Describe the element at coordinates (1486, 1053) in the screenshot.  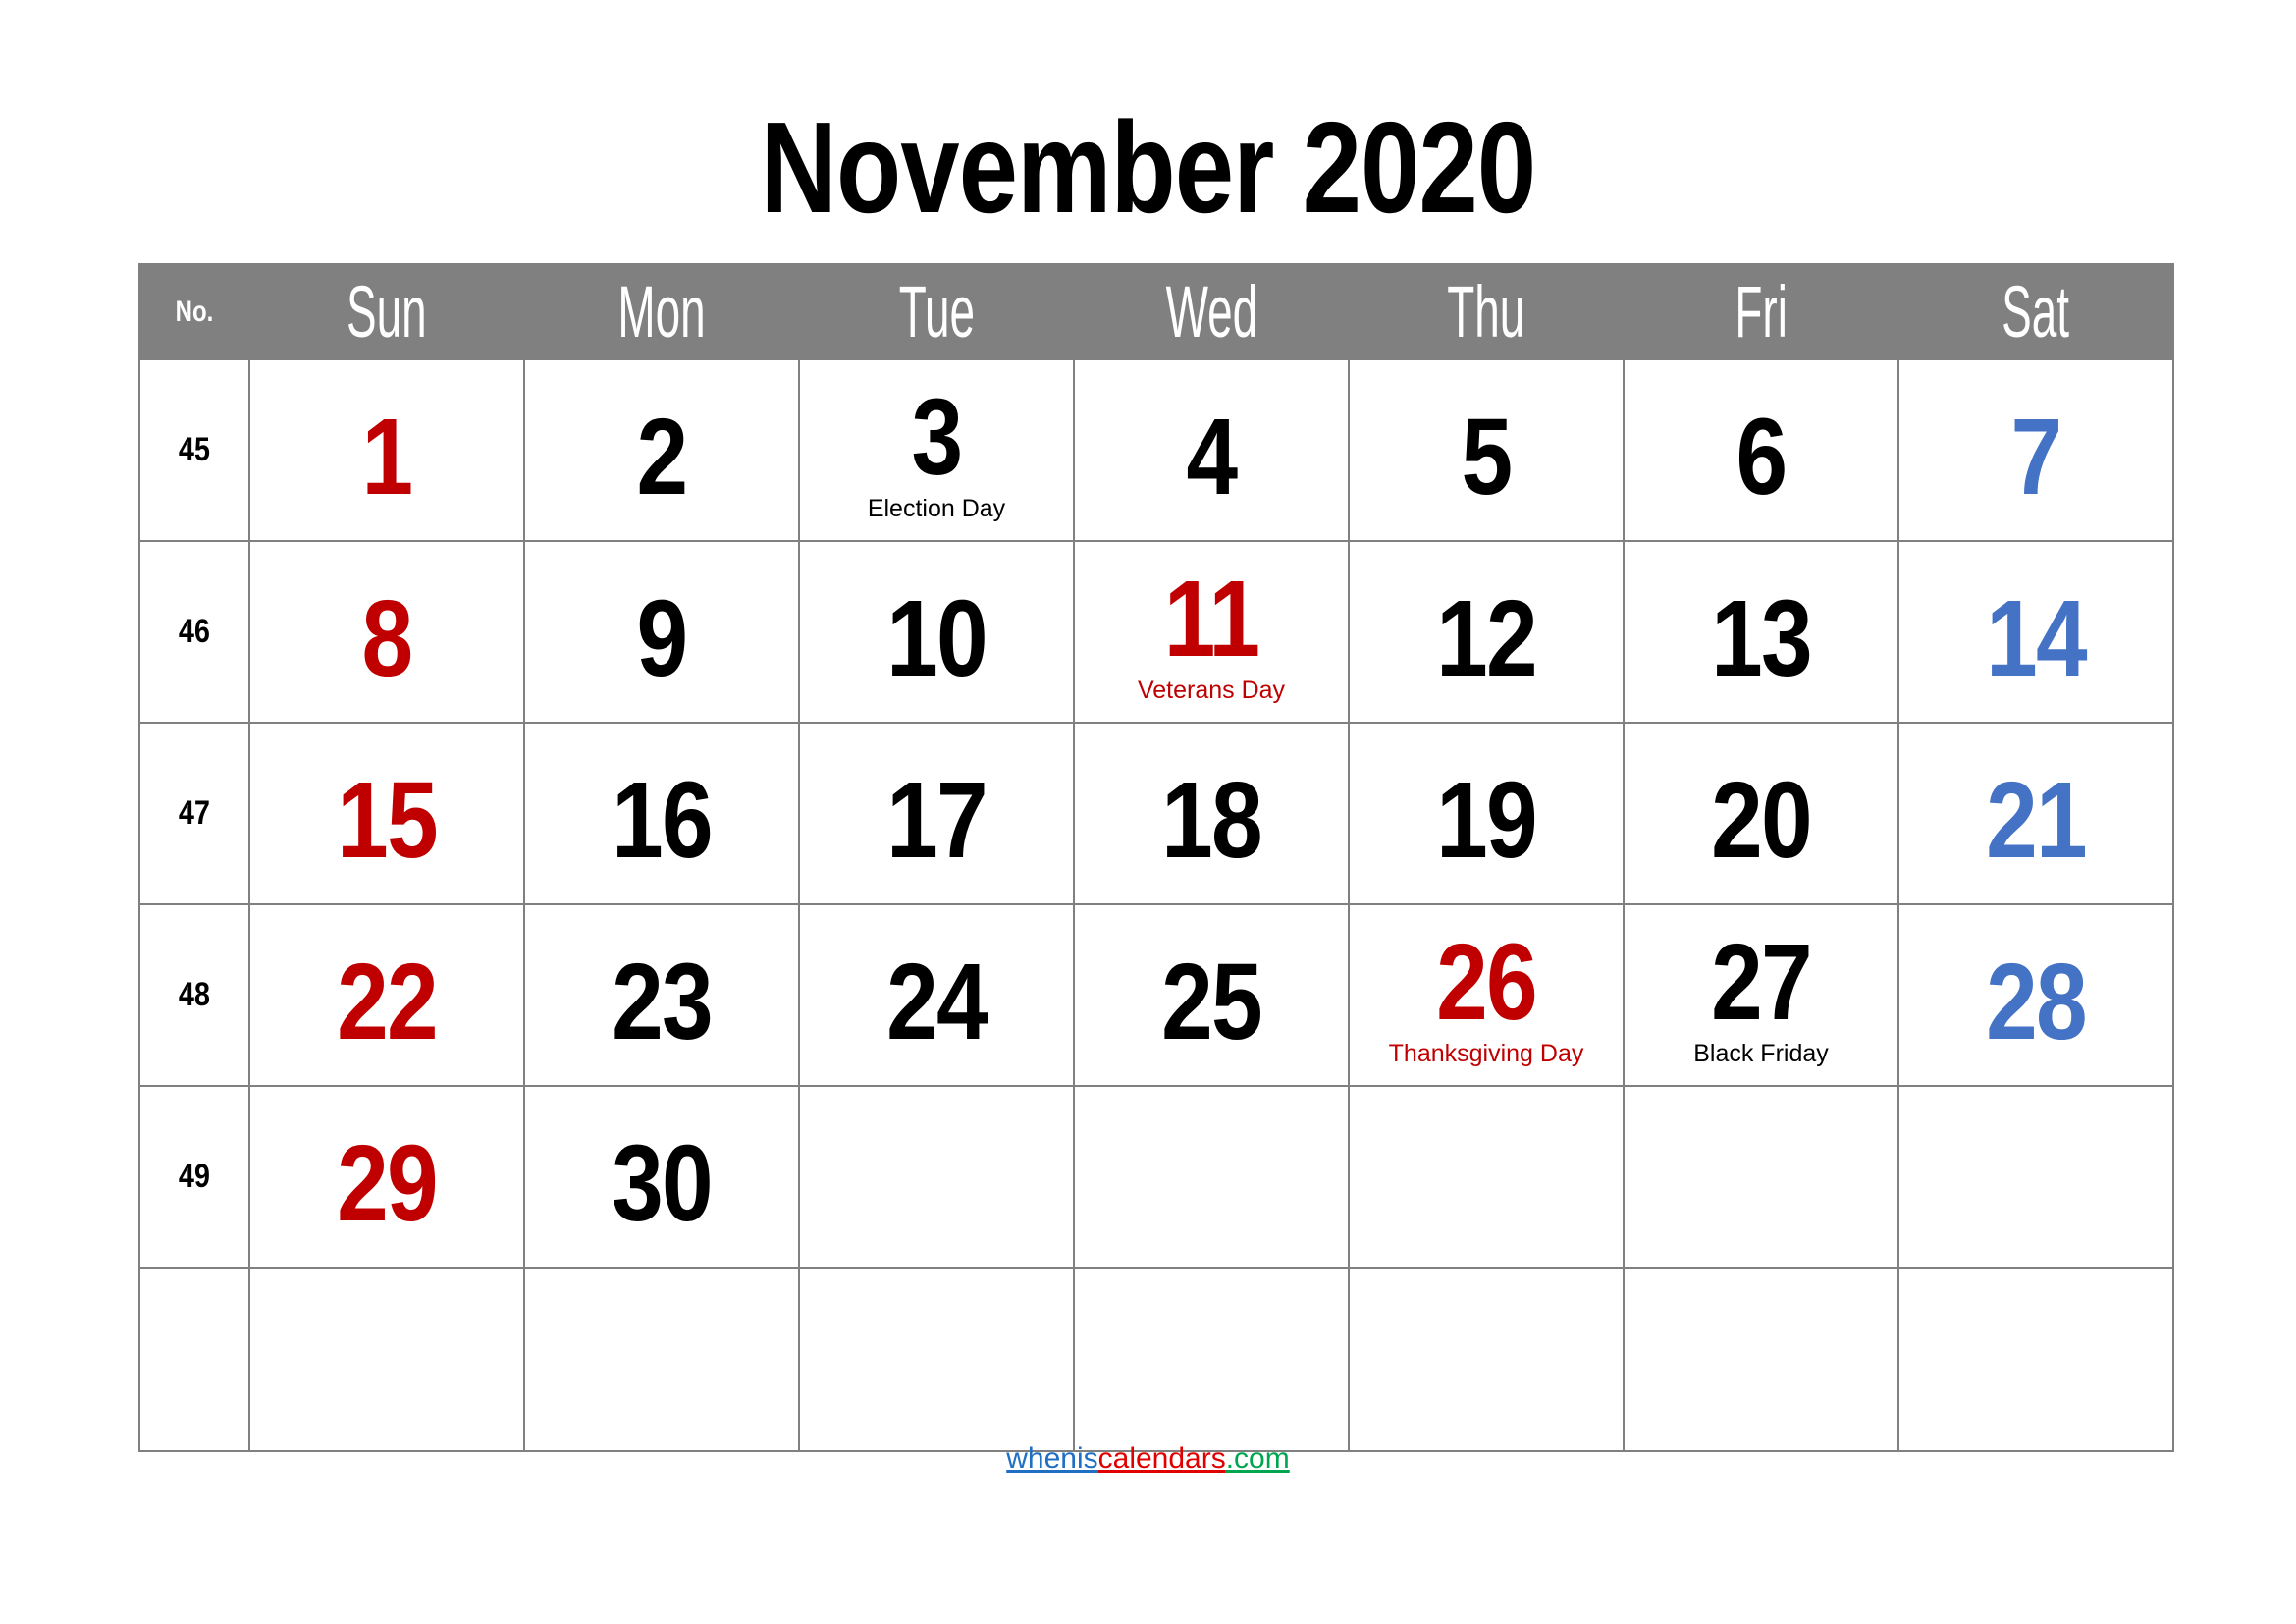
I see `holiday-label: Thanksgiving Day` at that location.